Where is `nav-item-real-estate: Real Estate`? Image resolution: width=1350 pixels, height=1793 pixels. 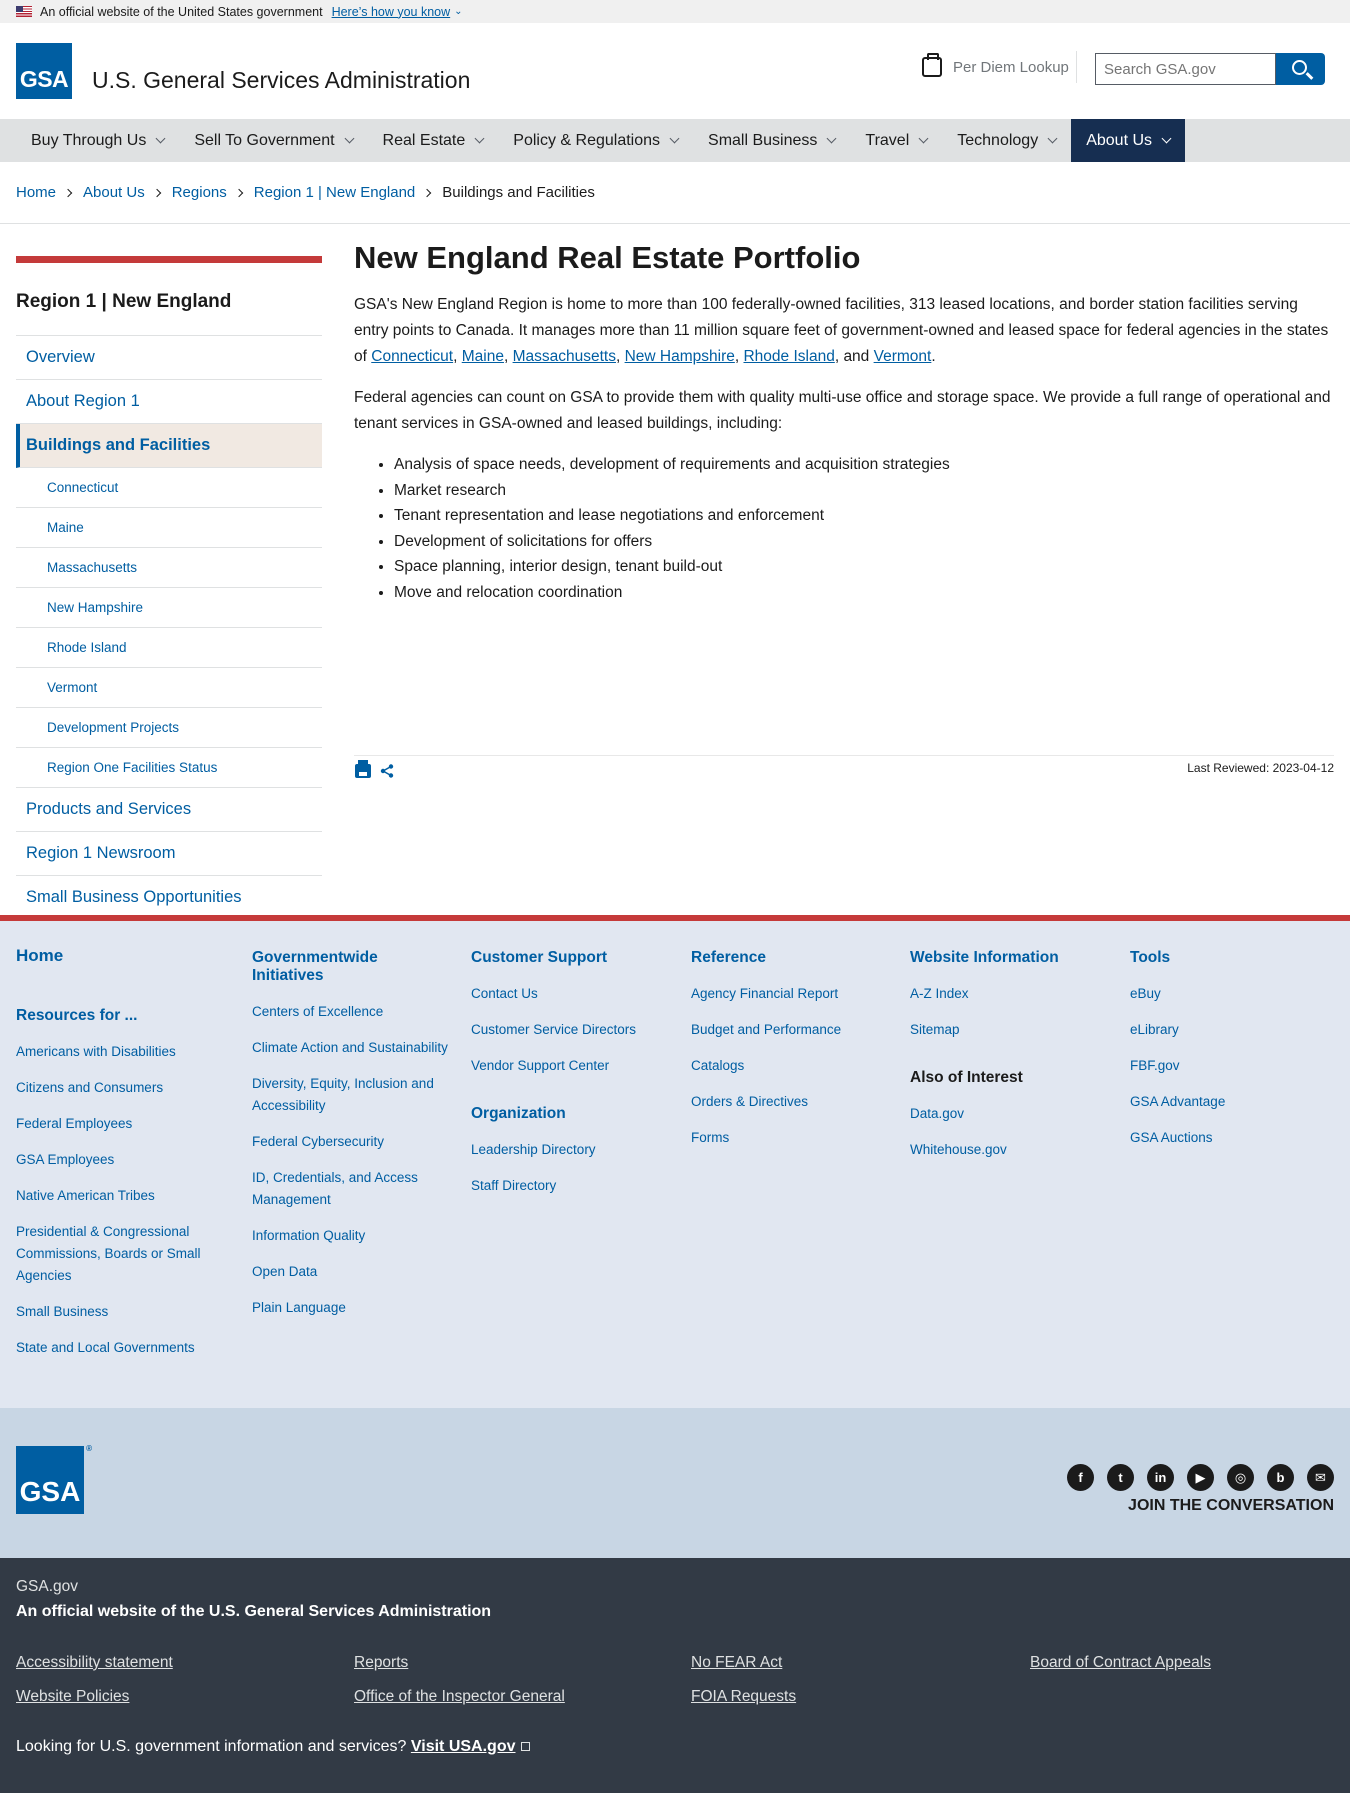
nav-item-real-estate: Real Estate is located at coordinates (433, 140).